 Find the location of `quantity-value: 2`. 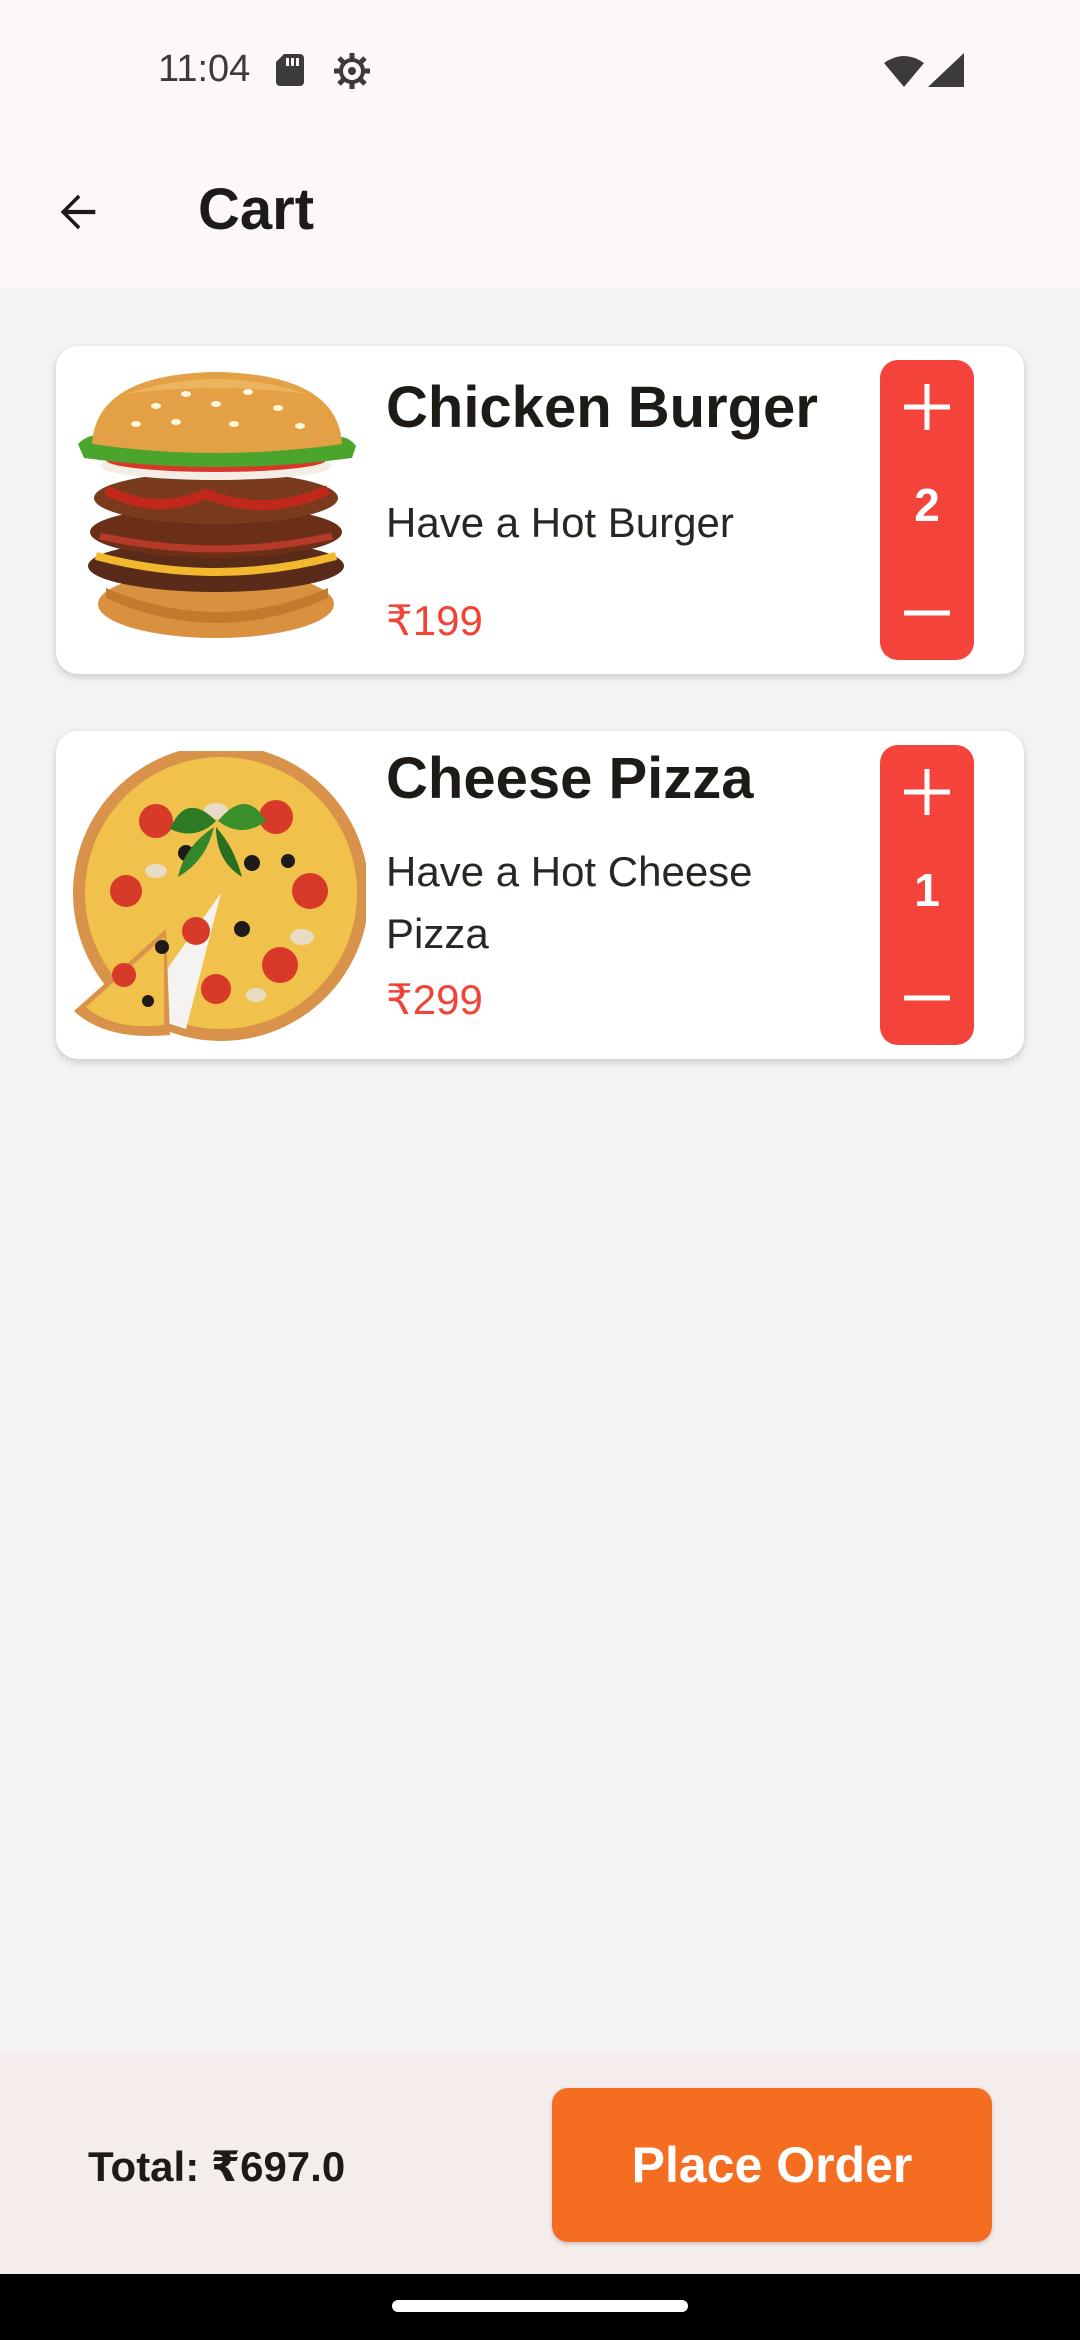

quantity-value: 2 is located at coordinates (927, 505).